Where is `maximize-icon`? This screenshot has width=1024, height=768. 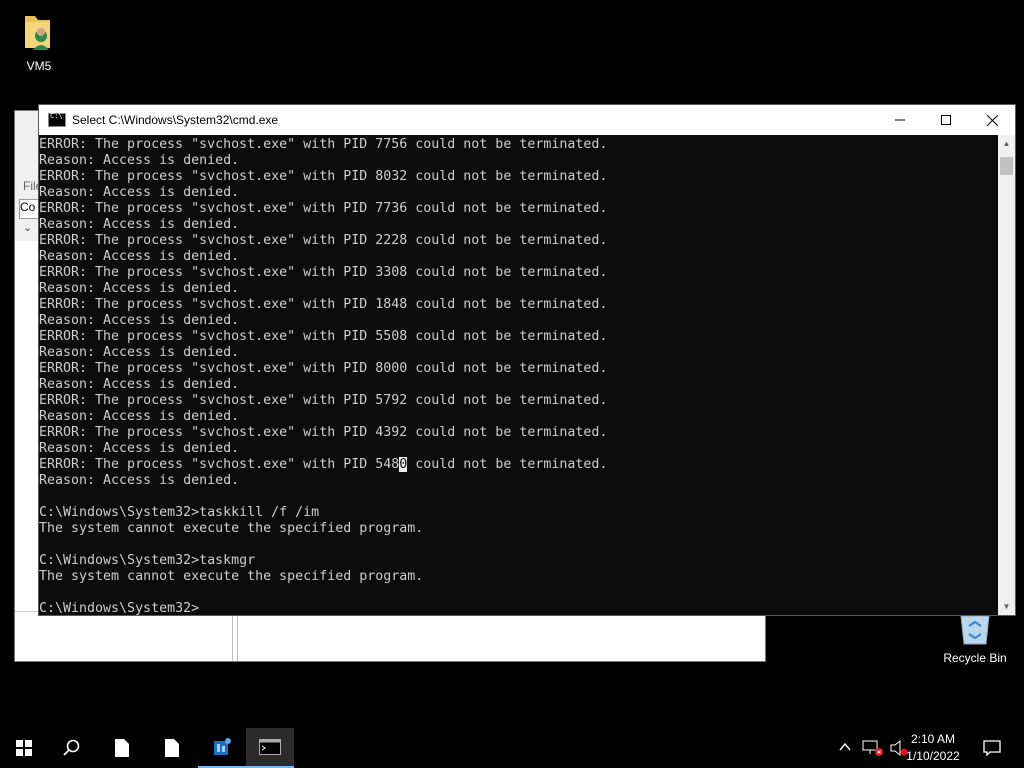
maximize-icon is located at coordinates (946, 120).